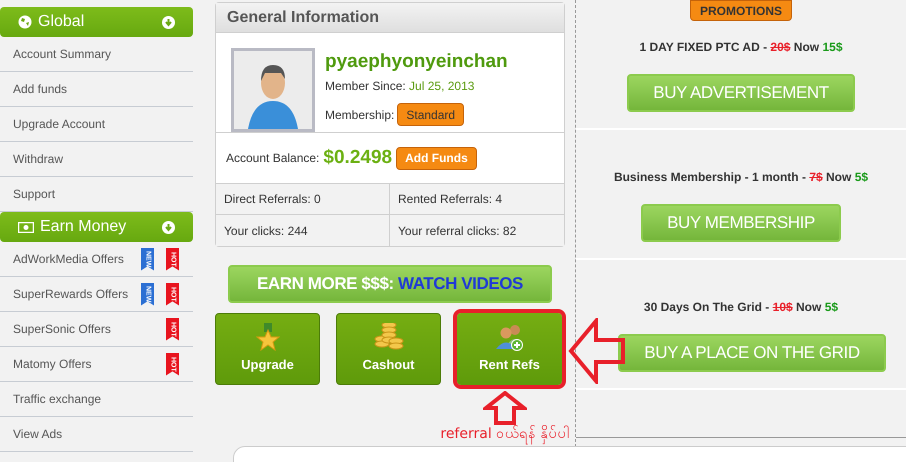 The width and height of the screenshot is (906, 462). I want to click on balance-amount: $0.2498, so click(357, 158).